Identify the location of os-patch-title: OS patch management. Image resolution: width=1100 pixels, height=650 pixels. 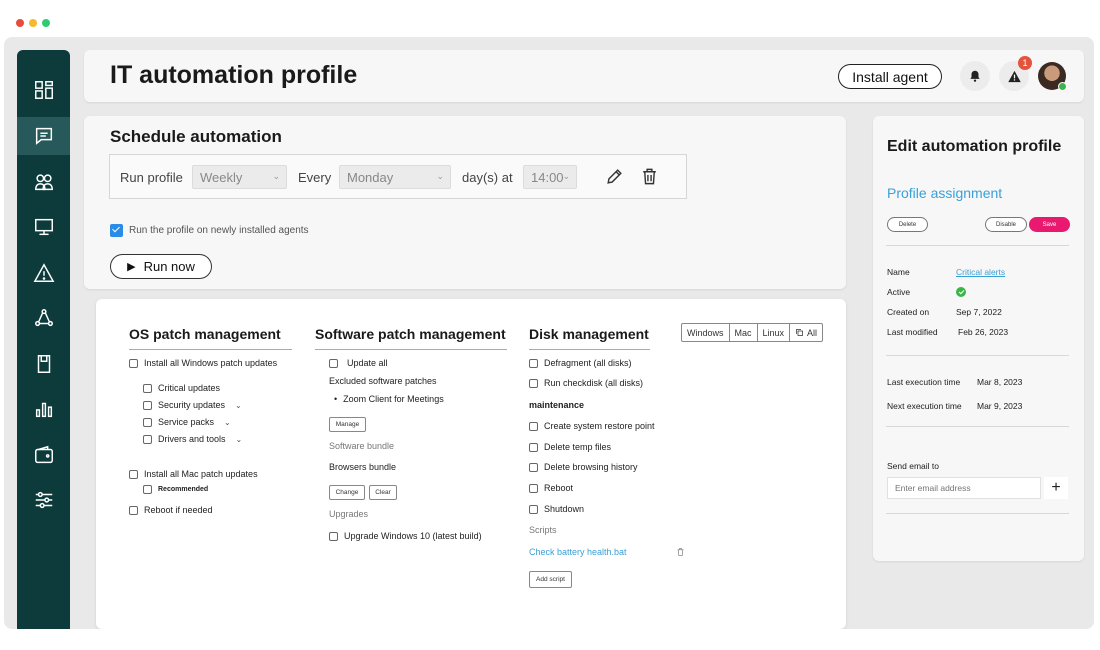
(210, 338).